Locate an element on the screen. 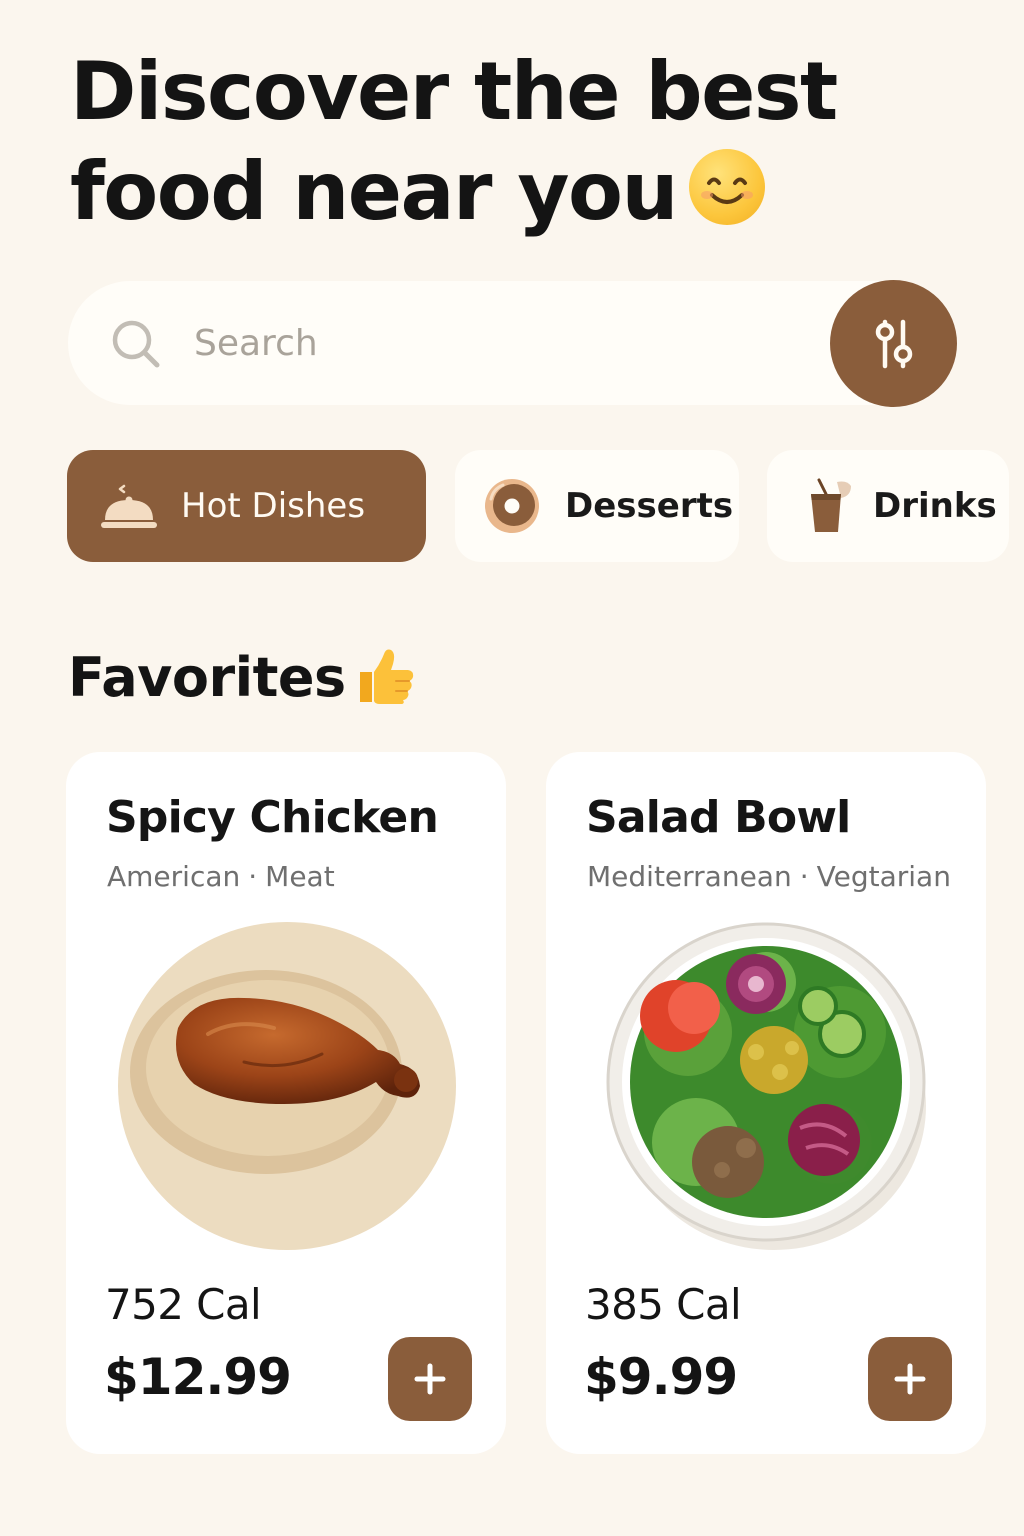 This screenshot has height=1536, width=1024. food-card-title: Salad Bowl is located at coordinates (718, 817).